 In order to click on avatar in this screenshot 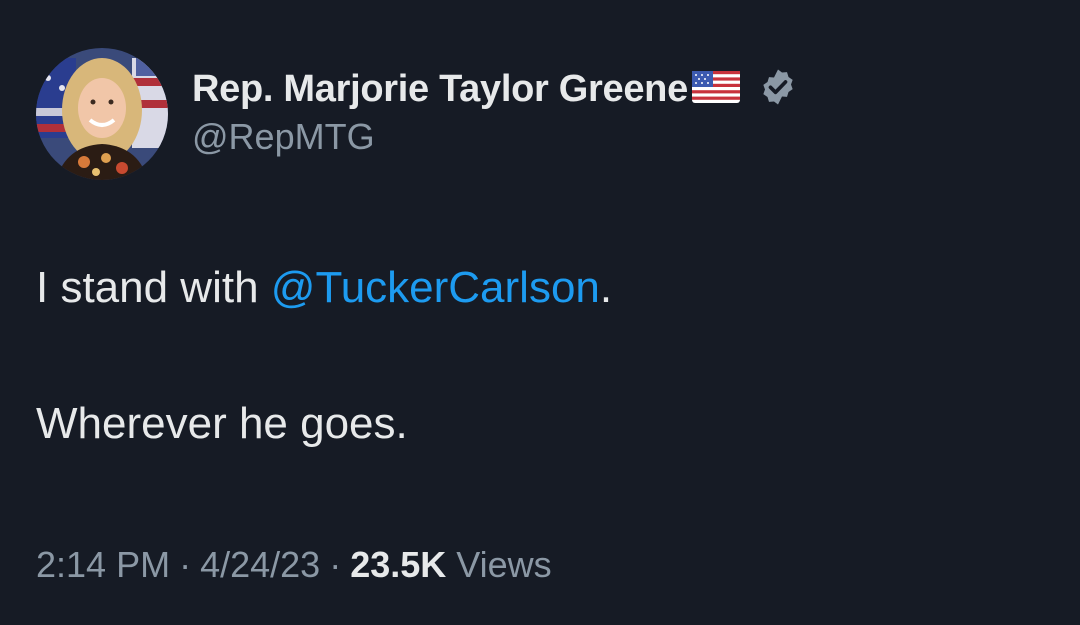, I will do `click(102, 114)`.